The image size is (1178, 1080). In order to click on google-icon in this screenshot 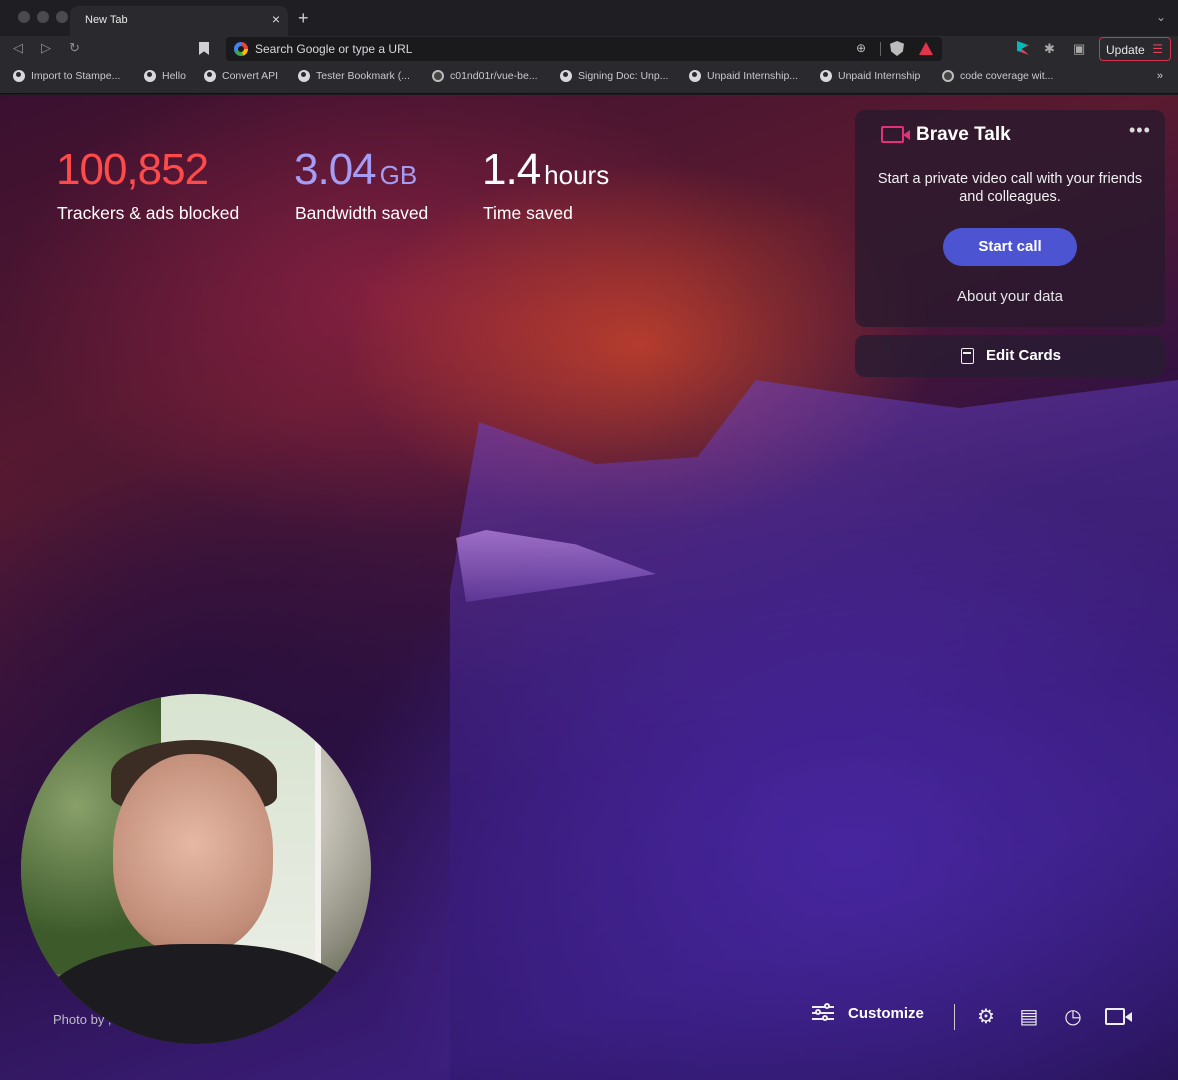, I will do `click(241, 49)`.